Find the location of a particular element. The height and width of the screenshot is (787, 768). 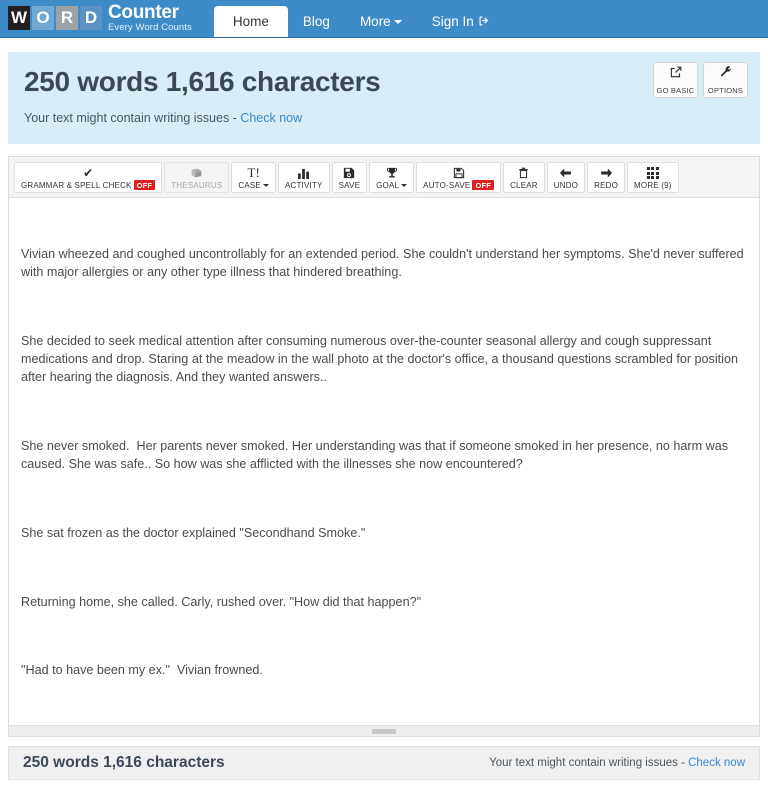

nav-menu: Home Blog More Sign In is located at coordinates (359, 18).